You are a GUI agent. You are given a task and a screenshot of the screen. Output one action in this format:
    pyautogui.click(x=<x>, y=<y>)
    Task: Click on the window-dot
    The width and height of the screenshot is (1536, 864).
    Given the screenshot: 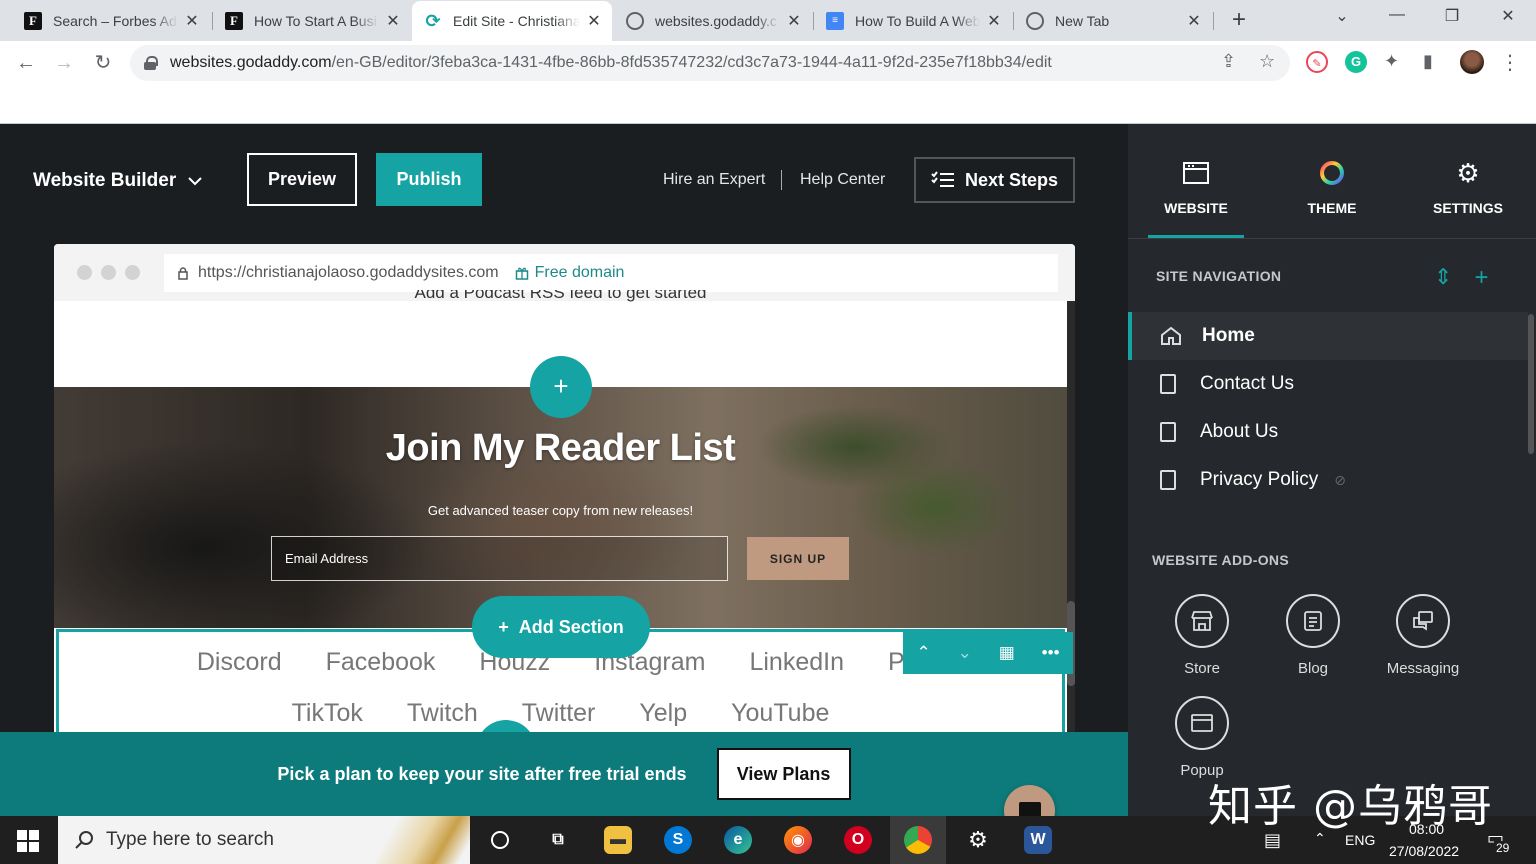 What is the action you would take?
    pyautogui.click(x=132, y=272)
    